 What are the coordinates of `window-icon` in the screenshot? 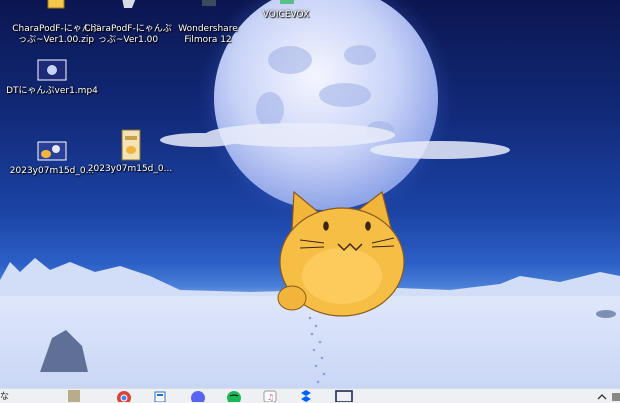 It's located at (344, 395).